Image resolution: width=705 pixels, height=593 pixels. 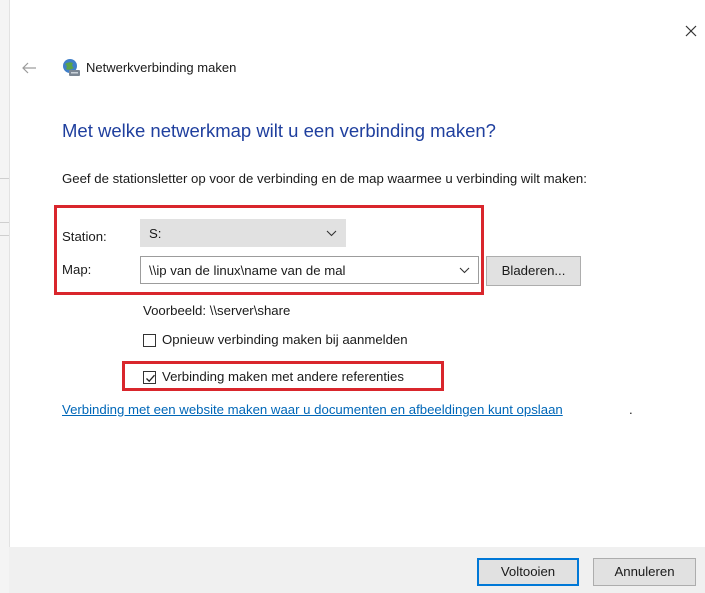 I want to click on close-button, so click(x=691, y=31).